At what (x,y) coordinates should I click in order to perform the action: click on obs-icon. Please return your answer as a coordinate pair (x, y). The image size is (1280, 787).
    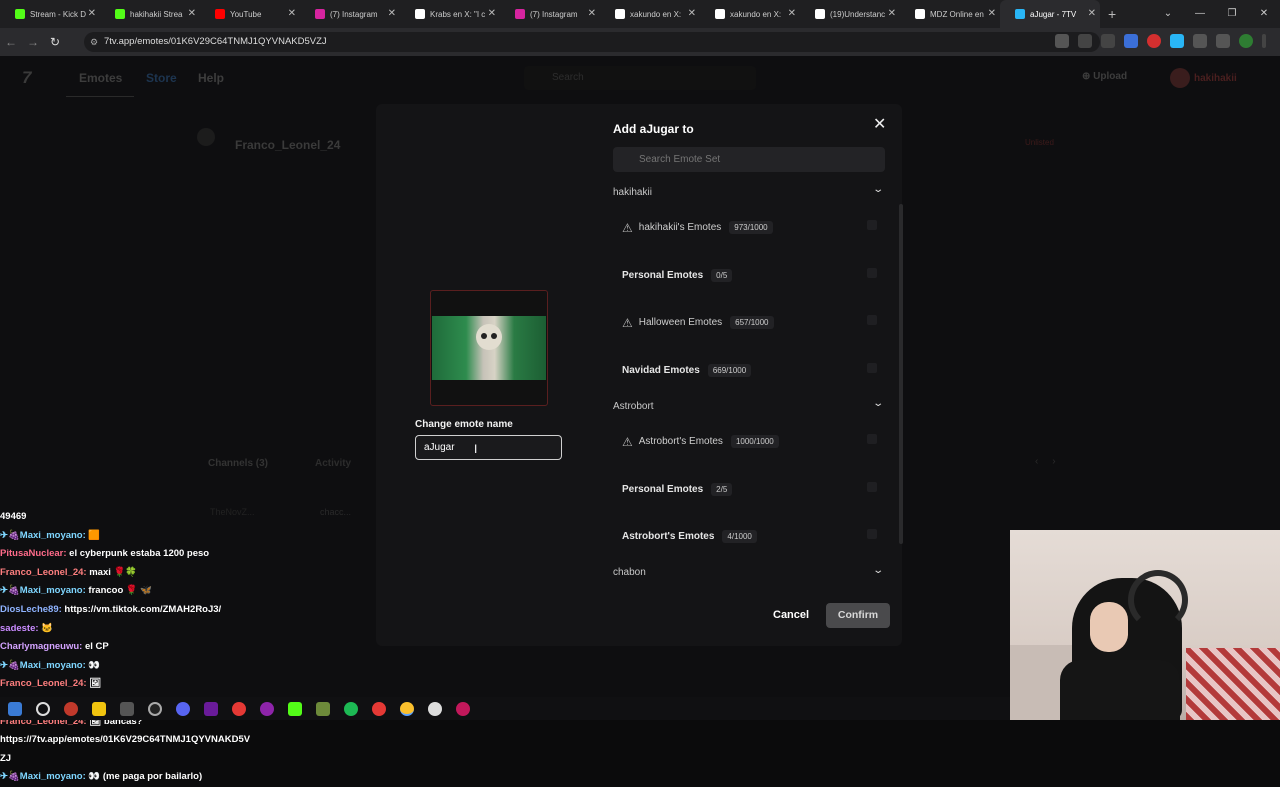
    Looking at the image, I should click on (155, 708).